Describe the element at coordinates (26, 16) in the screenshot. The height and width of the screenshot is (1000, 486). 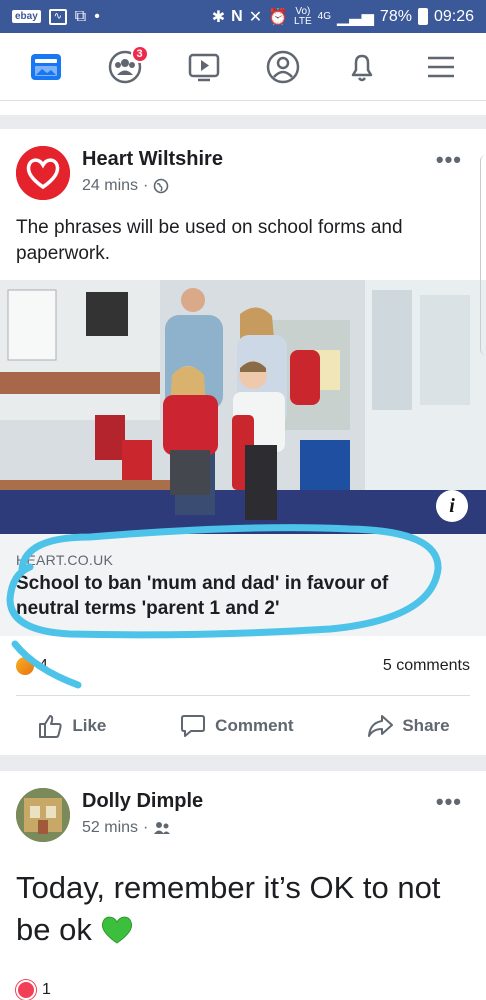
I see `ebay-notification-icon: ebay` at that location.